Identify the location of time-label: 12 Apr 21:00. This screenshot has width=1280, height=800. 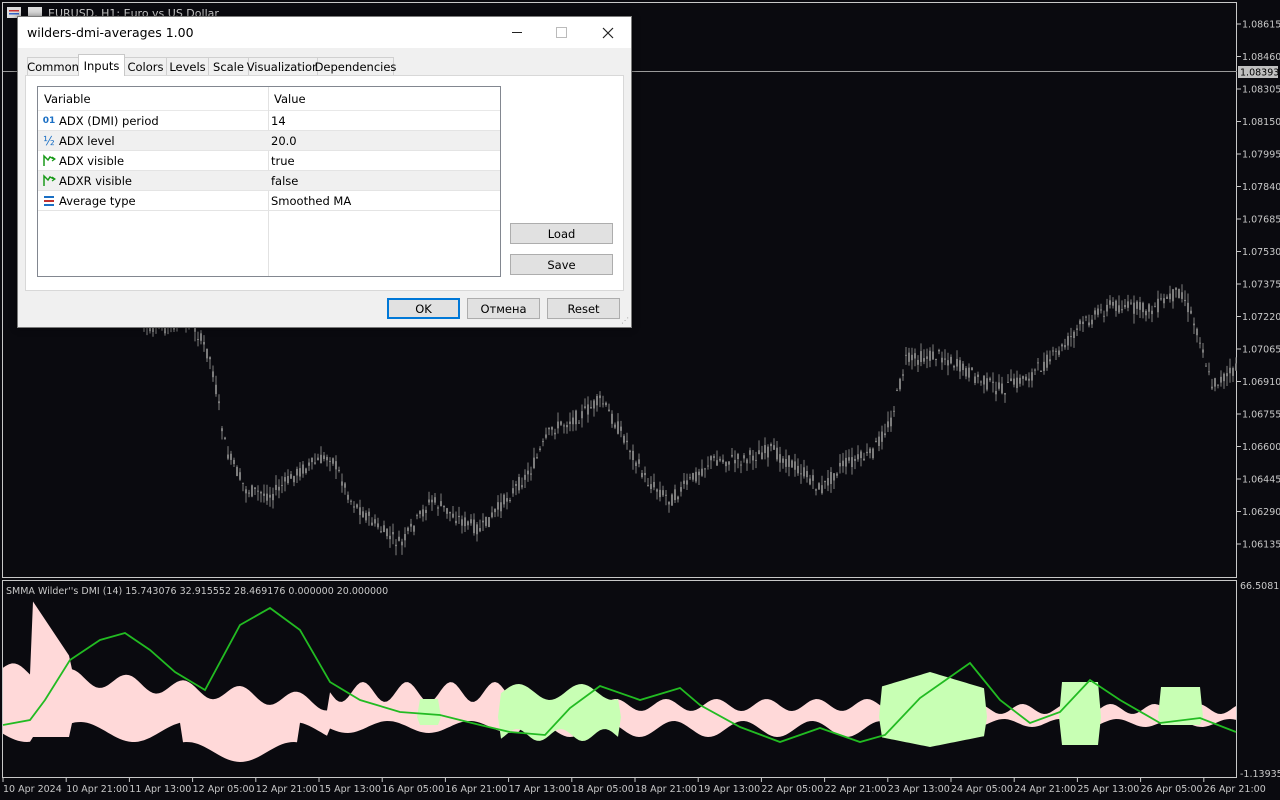
(287, 789).